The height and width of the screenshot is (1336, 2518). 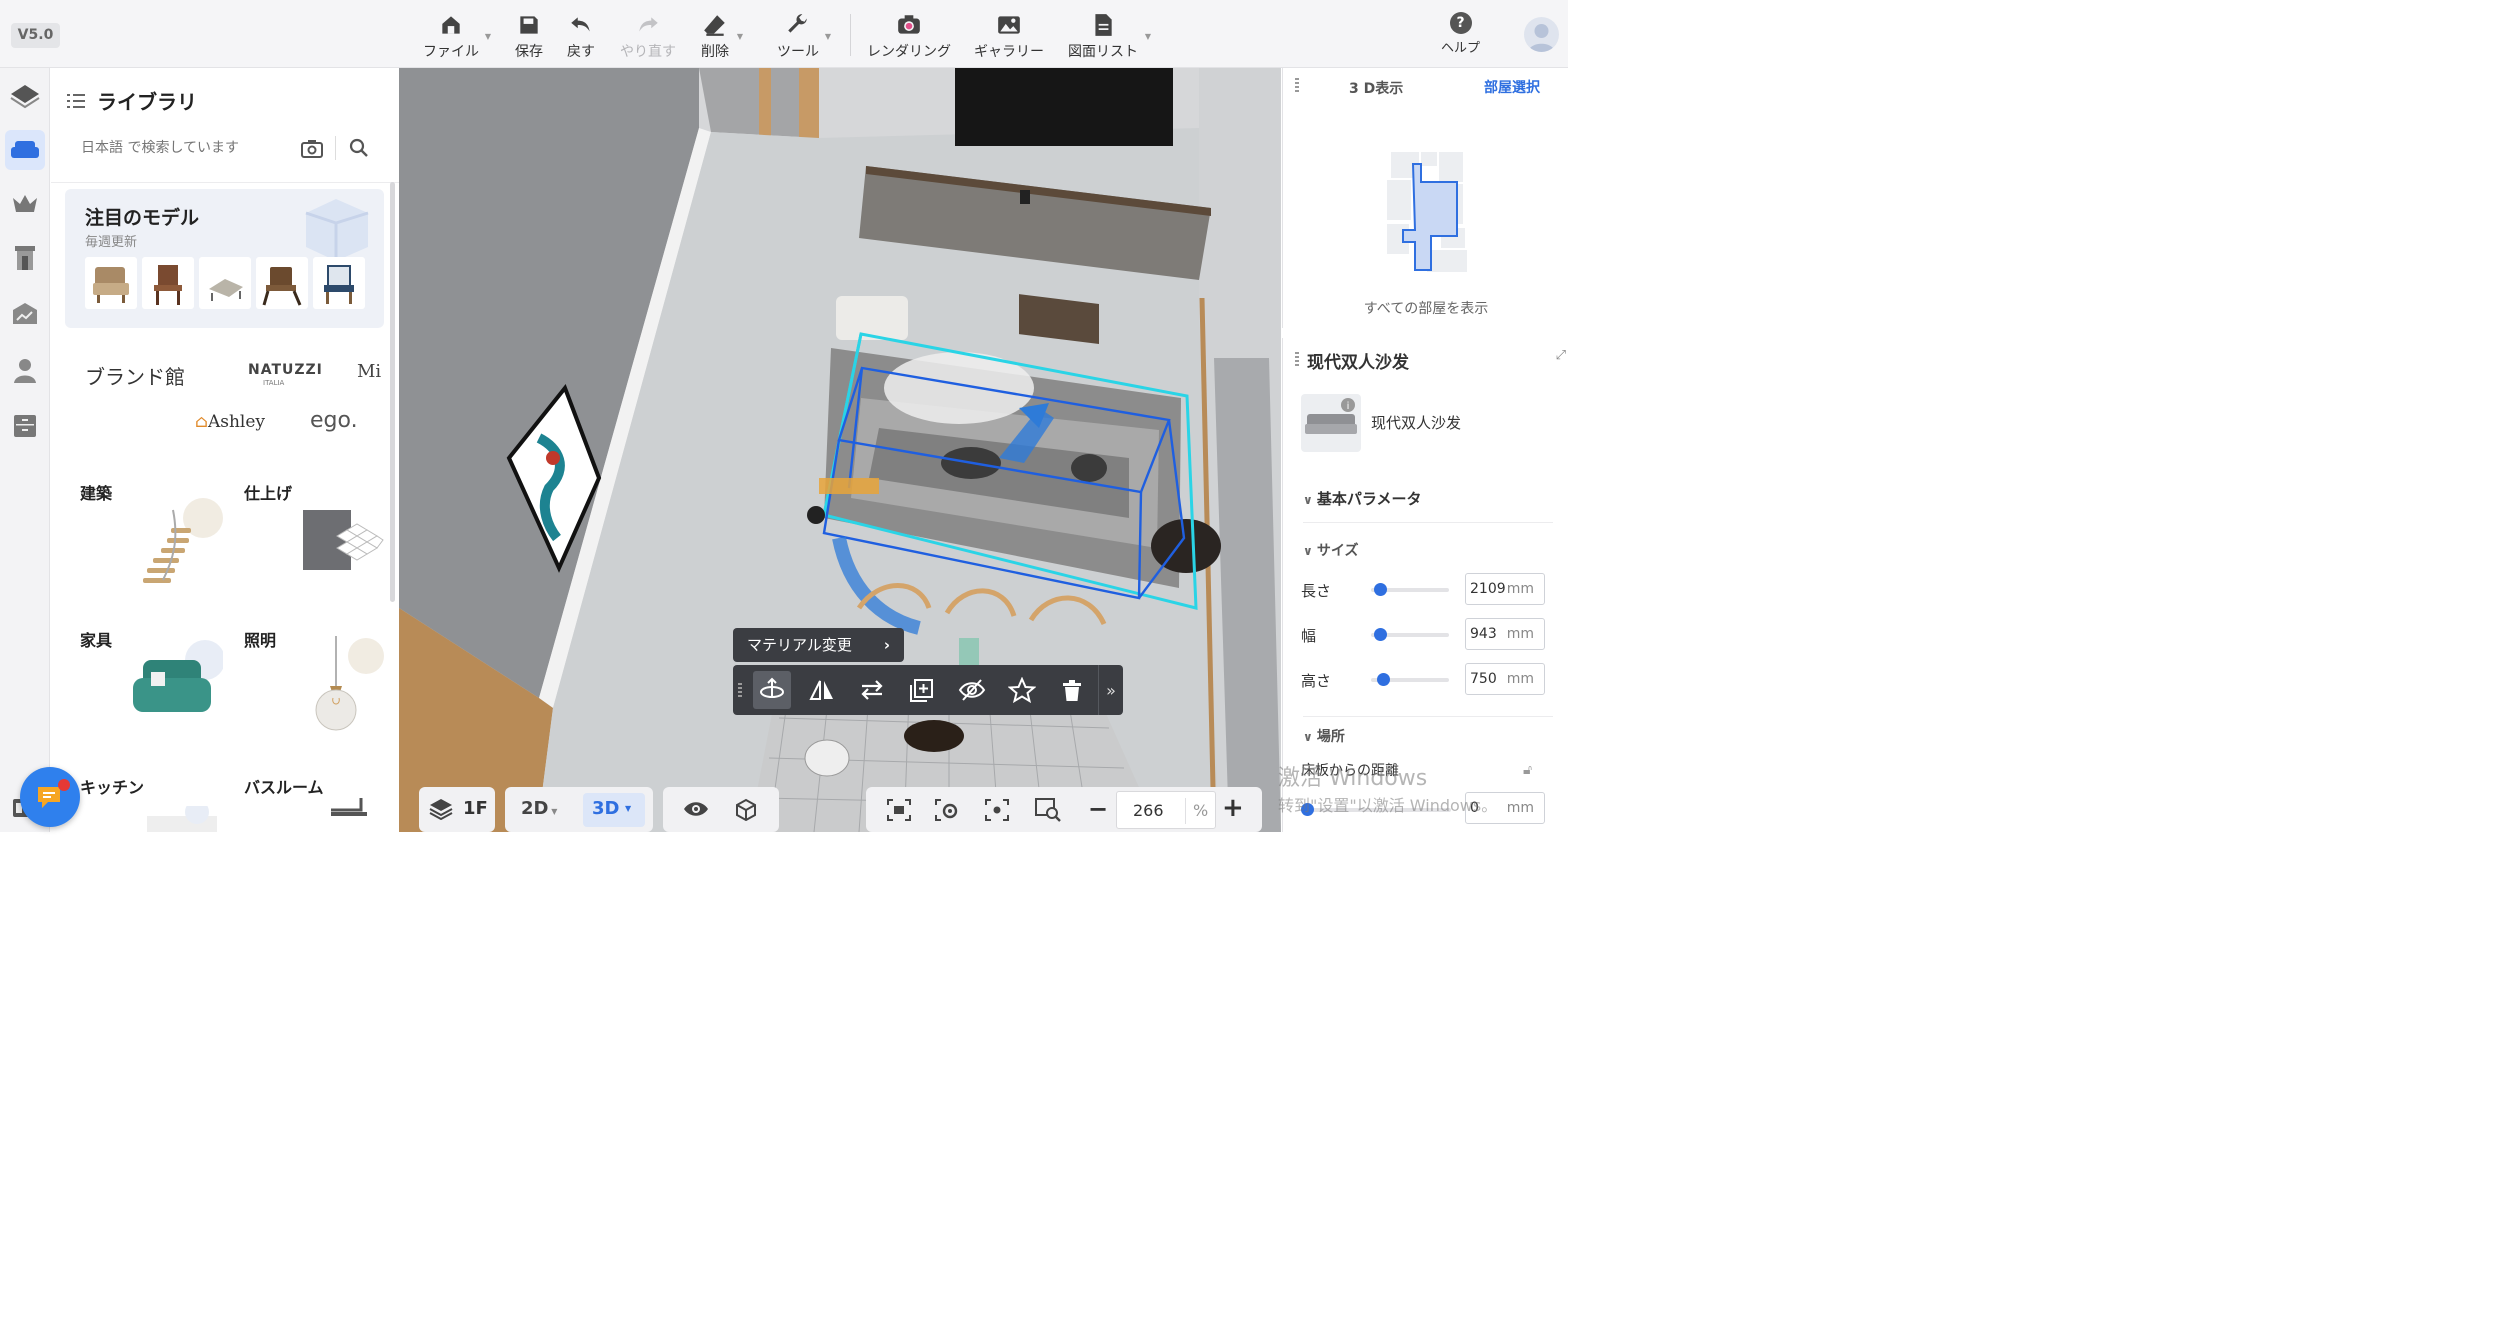 I want to click on length-slider-knob, so click(x=1381, y=589).